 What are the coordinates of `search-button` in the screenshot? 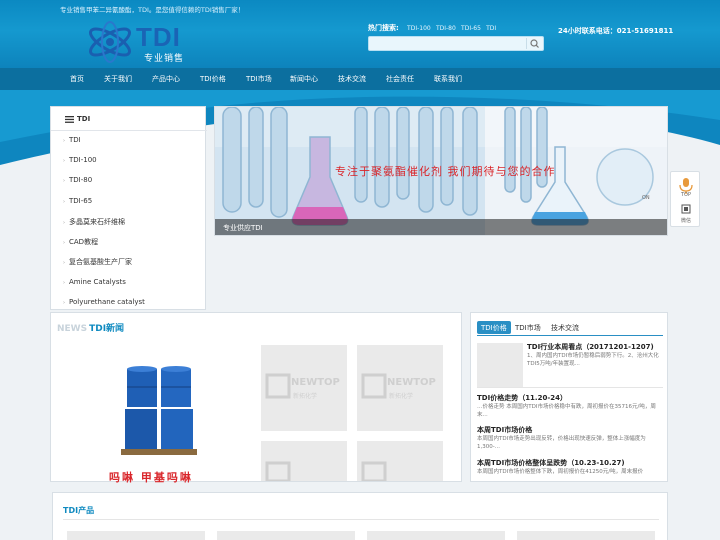 It's located at (533, 43).